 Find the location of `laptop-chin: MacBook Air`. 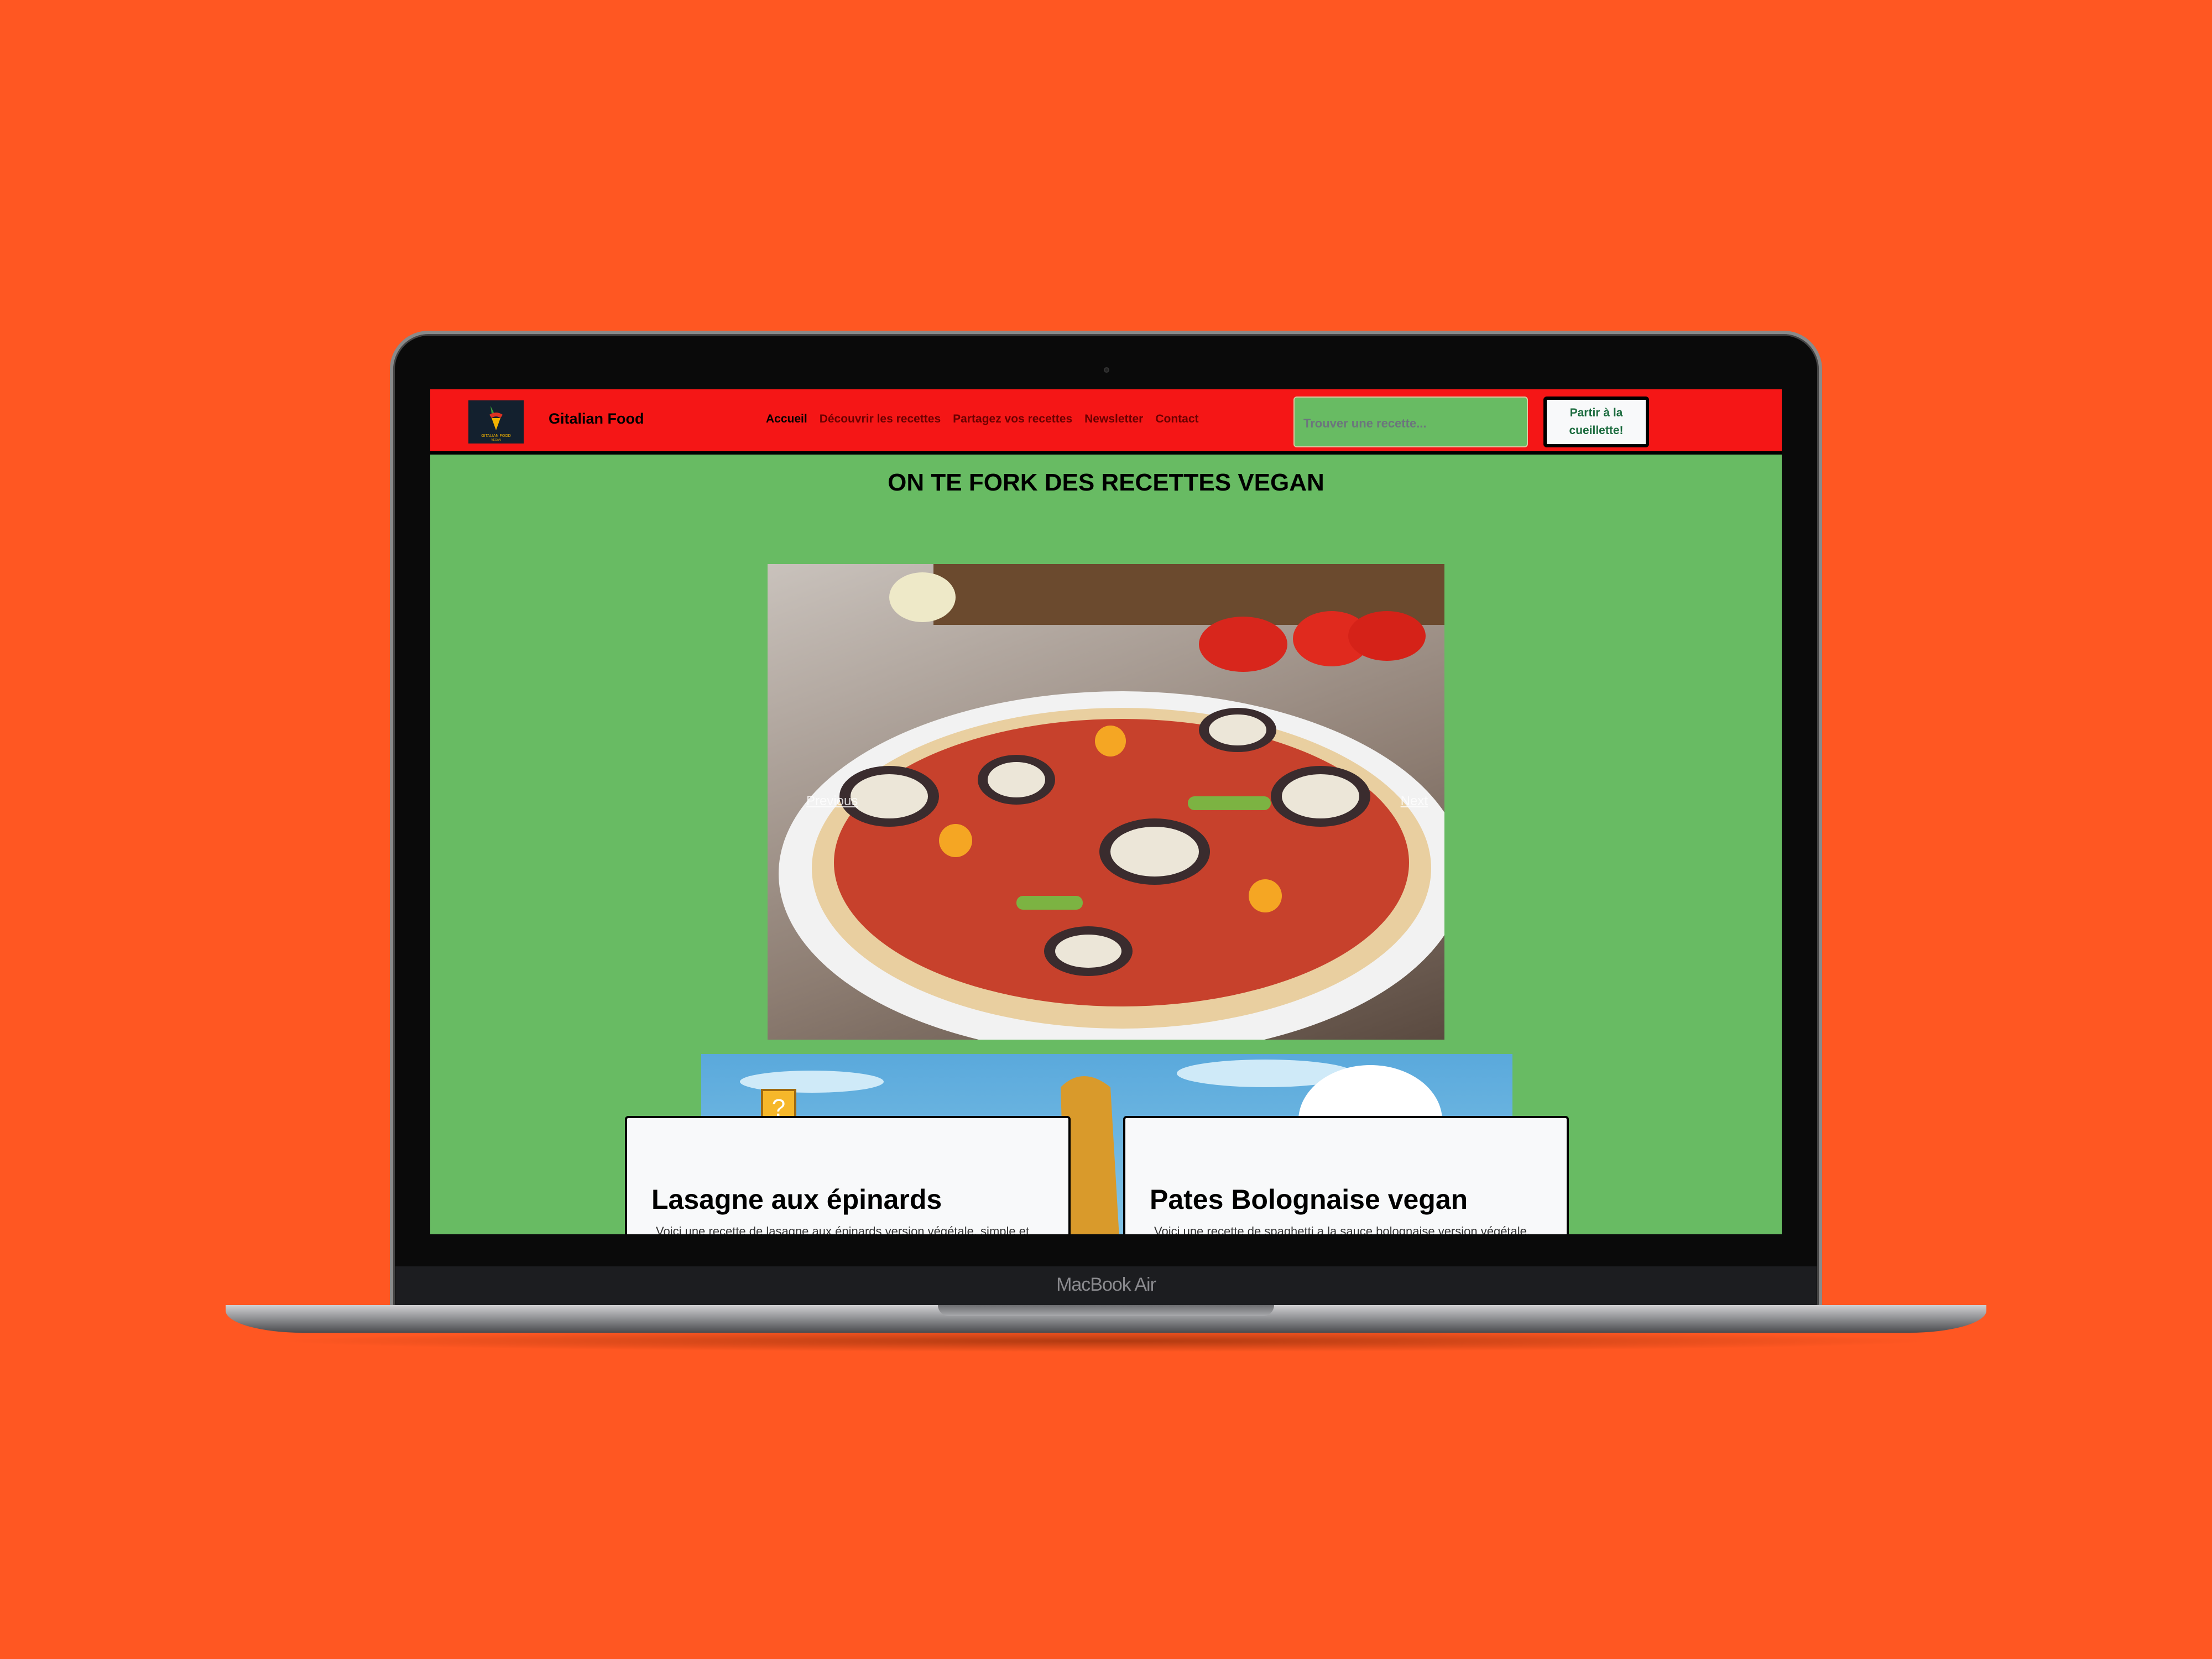

laptop-chin: MacBook Air is located at coordinates (1106, 1286).